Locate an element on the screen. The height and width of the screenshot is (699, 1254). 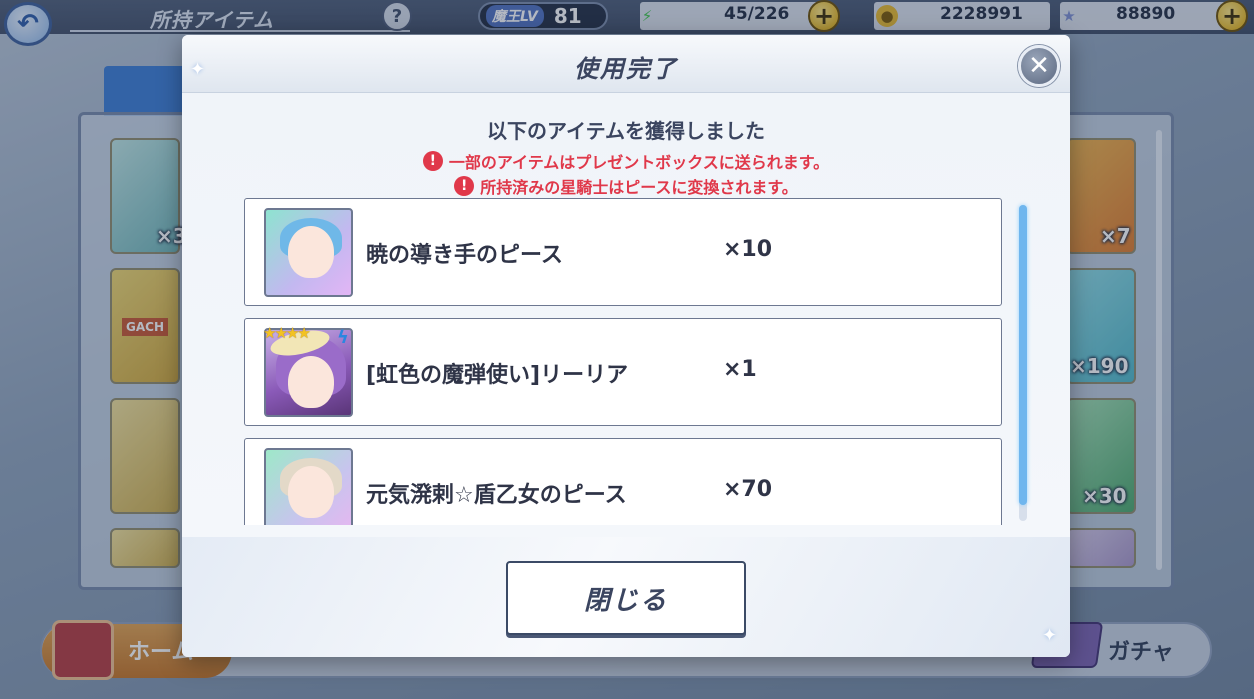
attribute-bolt-icon: ϟ is located at coordinates (343, 337).